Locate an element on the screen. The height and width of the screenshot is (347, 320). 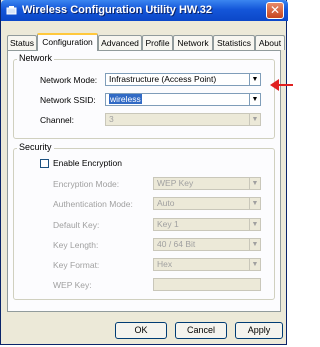
wep-key-field is located at coordinates (207, 284).